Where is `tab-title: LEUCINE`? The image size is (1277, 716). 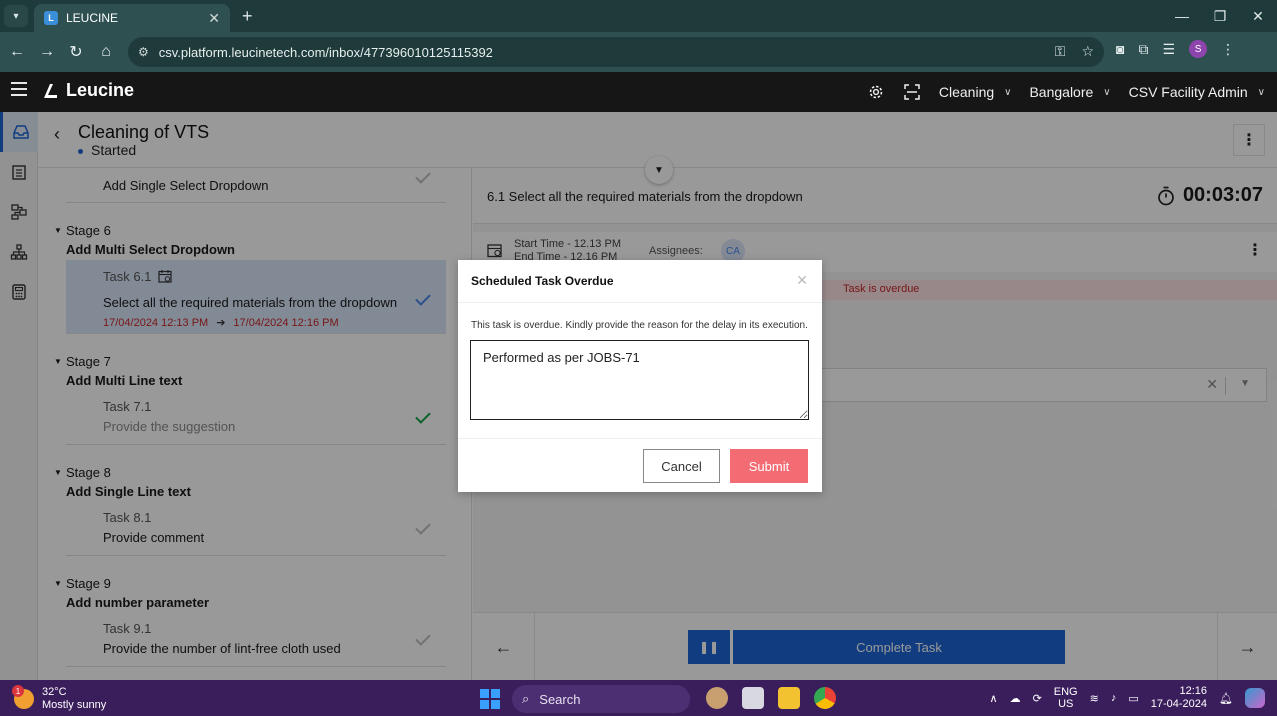 tab-title: LEUCINE is located at coordinates (92, 18).